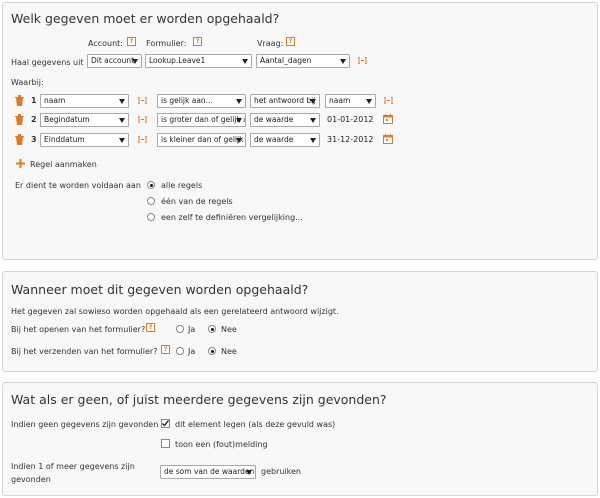 This screenshot has width=600, height=498. I want to click on label-account: Account:, so click(105, 43).